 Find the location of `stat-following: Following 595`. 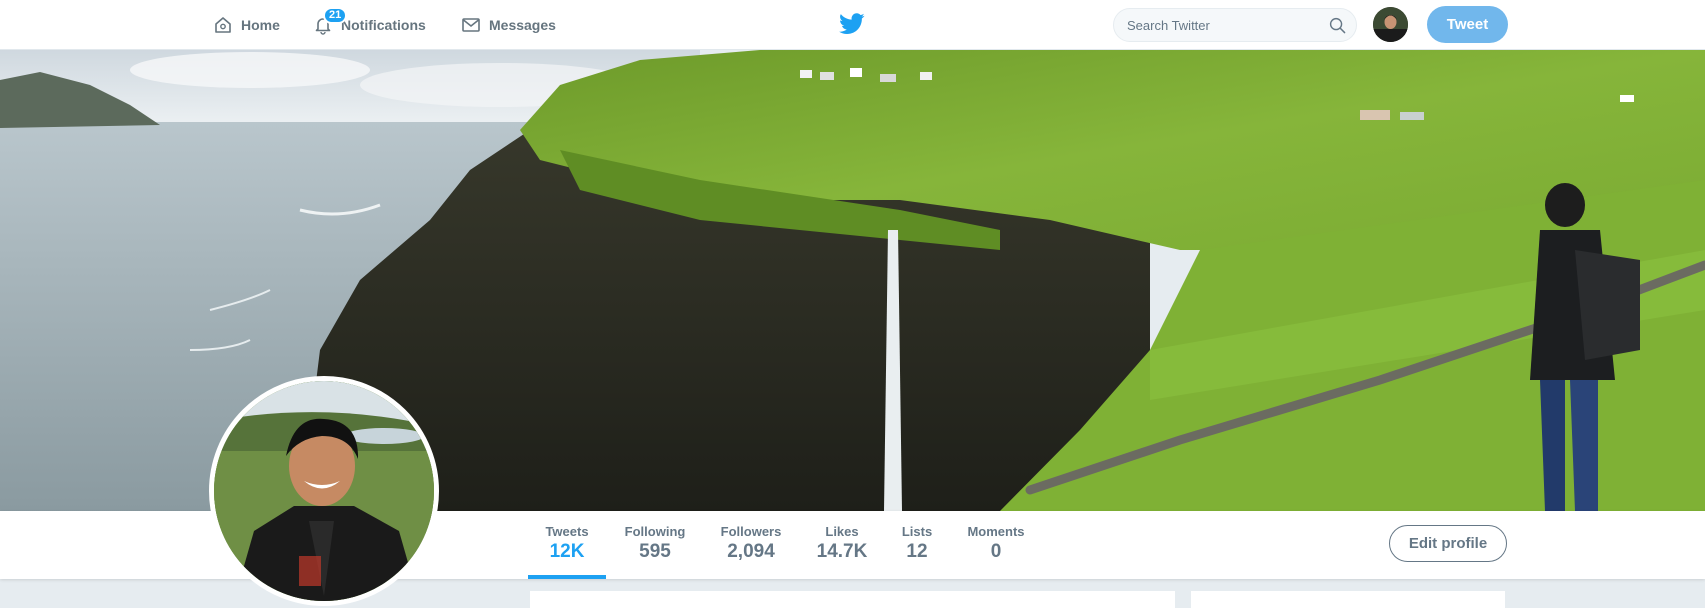

stat-following: Following 595 is located at coordinates (655, 545).